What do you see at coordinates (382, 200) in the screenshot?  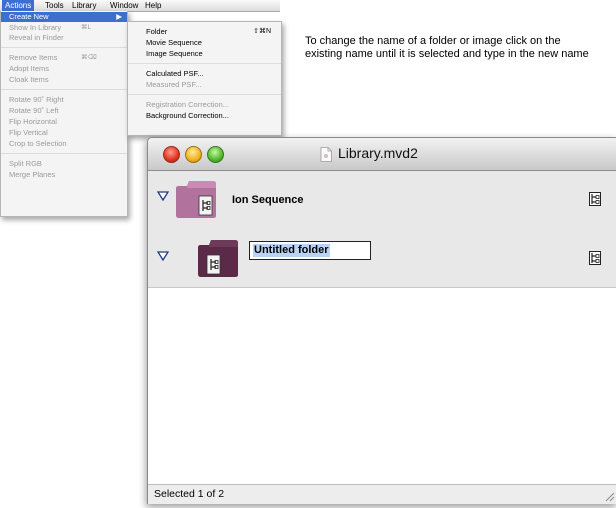 I see `library-row: Ion Sequence` at bounding box center [382, 200].